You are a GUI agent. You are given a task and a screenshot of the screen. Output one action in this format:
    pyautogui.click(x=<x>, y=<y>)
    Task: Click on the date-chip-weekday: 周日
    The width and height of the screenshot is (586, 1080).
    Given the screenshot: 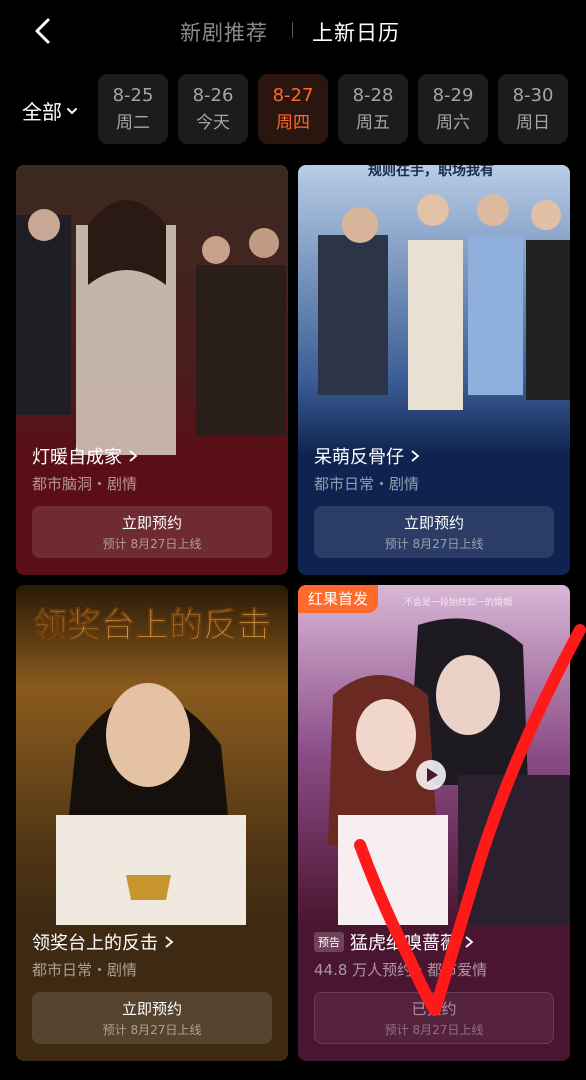 What is the action you would take?
    pyautogui.click(x=533, y=123)
    